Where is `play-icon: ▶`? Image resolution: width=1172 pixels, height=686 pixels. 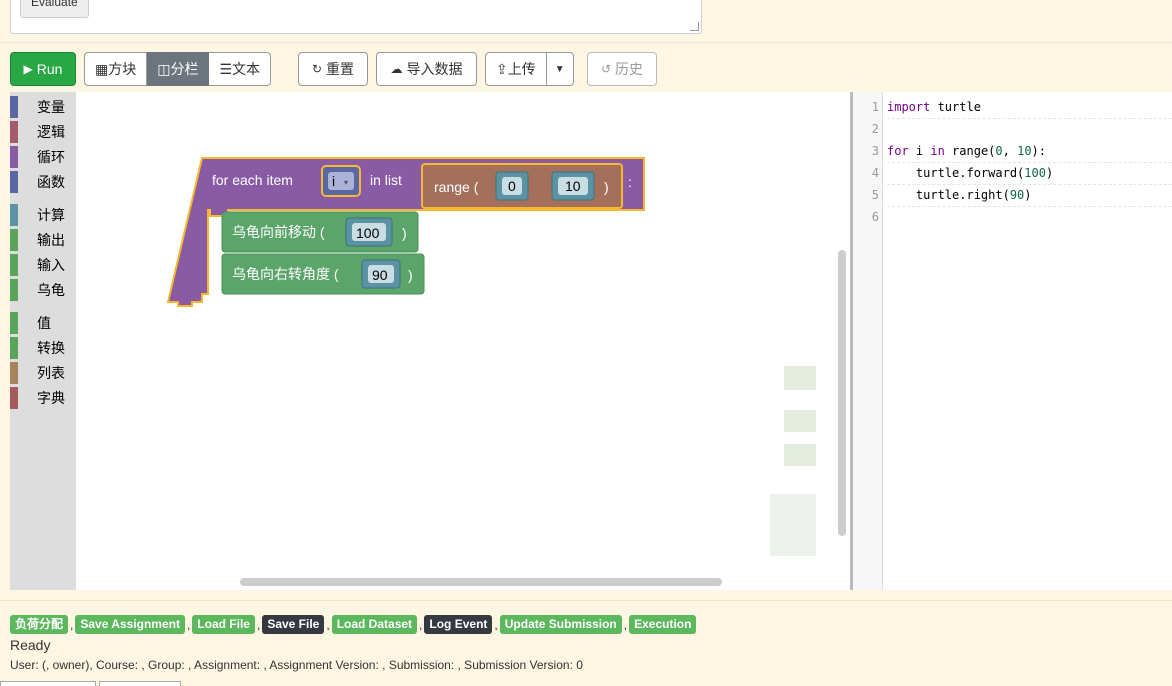 play-icon: ▶ is located at coordinates (28, 69).